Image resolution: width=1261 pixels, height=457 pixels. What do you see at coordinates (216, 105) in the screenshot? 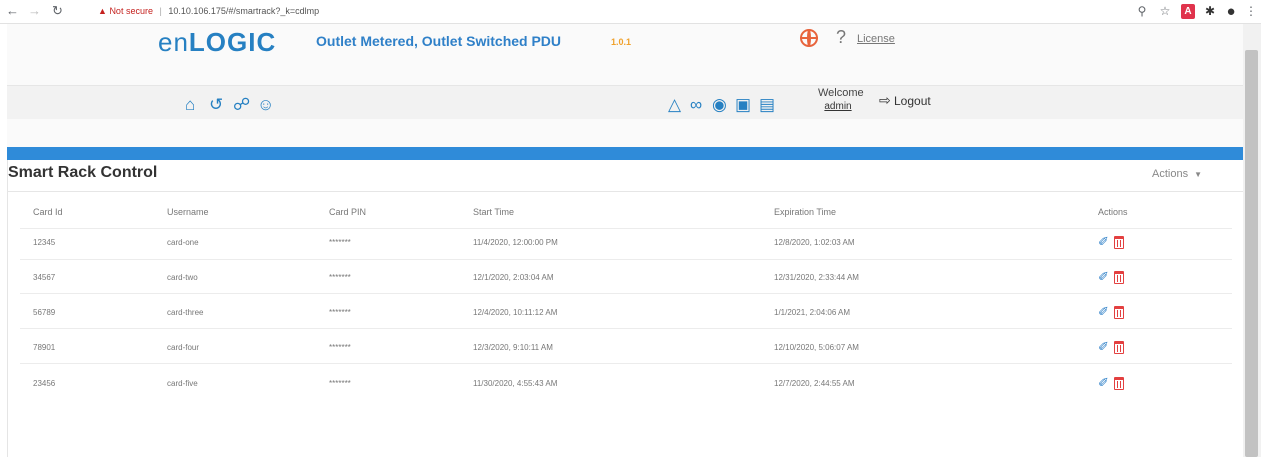
I see `history-icon: ↺` at bounding box center [216, 105].